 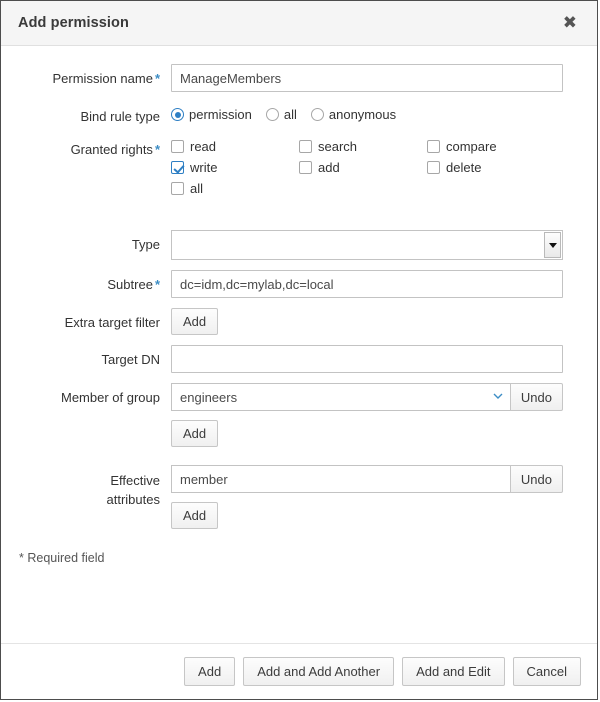 What do you see at coordinates (220, 114) in the screenshot?
I see `radio-permission-label: permission` at bounding box center [220, 114].